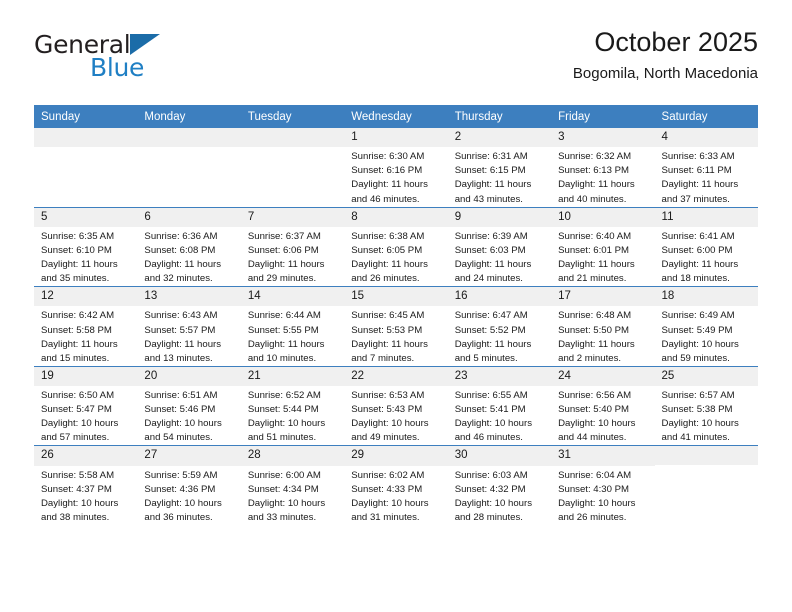 The width and height of the screenshot is (792, 612). What do you see at coordinates (592, 517) in the screenshot?
I see `daylight-text-line2: and 26 minutes.` at bounding box center [592, 517].